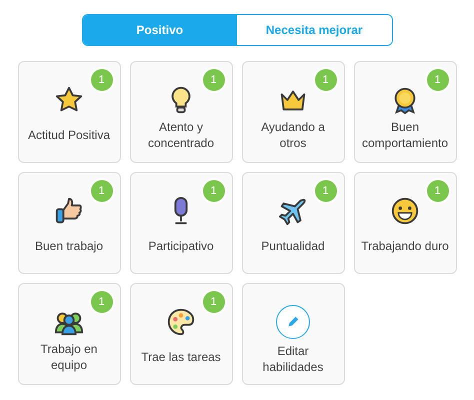  Describe the element at coordinates (69, 112) in the screenshot. I see `skill-card: 1 Actitud Positiva` at that location.